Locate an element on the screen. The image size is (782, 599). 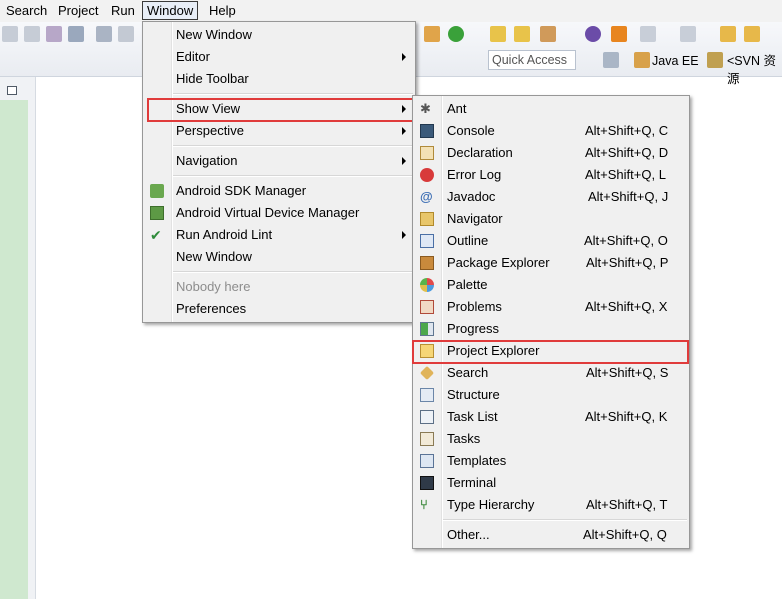
progress-icon is located at coordinates (427, 329).